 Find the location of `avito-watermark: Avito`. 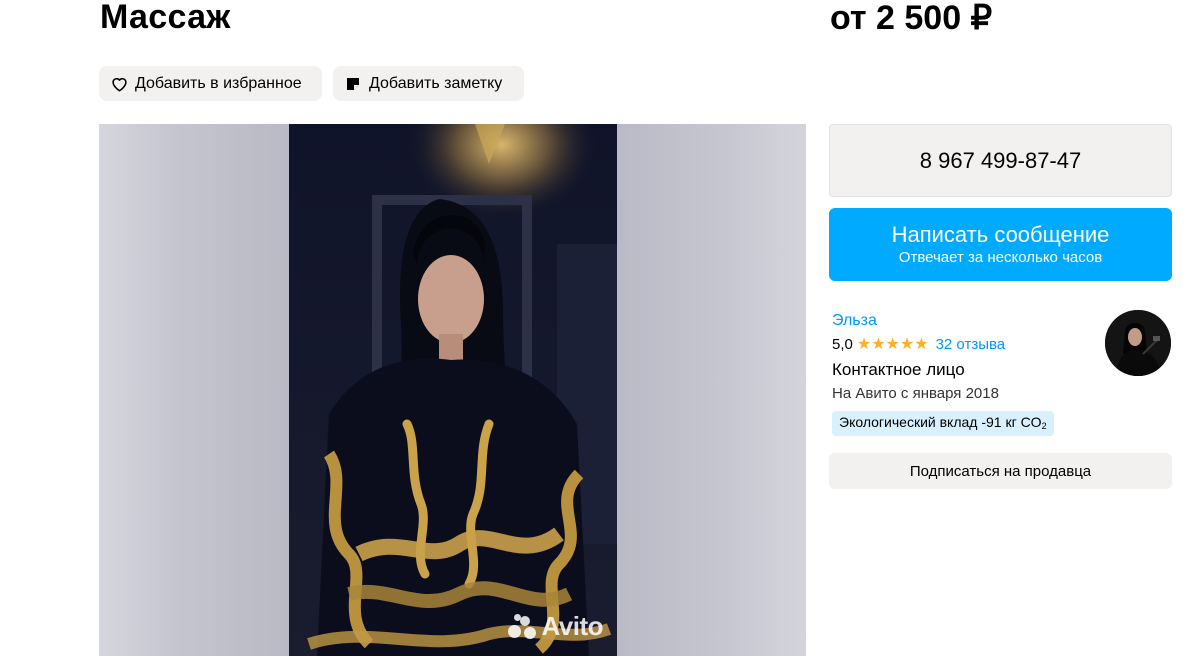

avito-watermark: Avito is located at coordinates (555, 626).